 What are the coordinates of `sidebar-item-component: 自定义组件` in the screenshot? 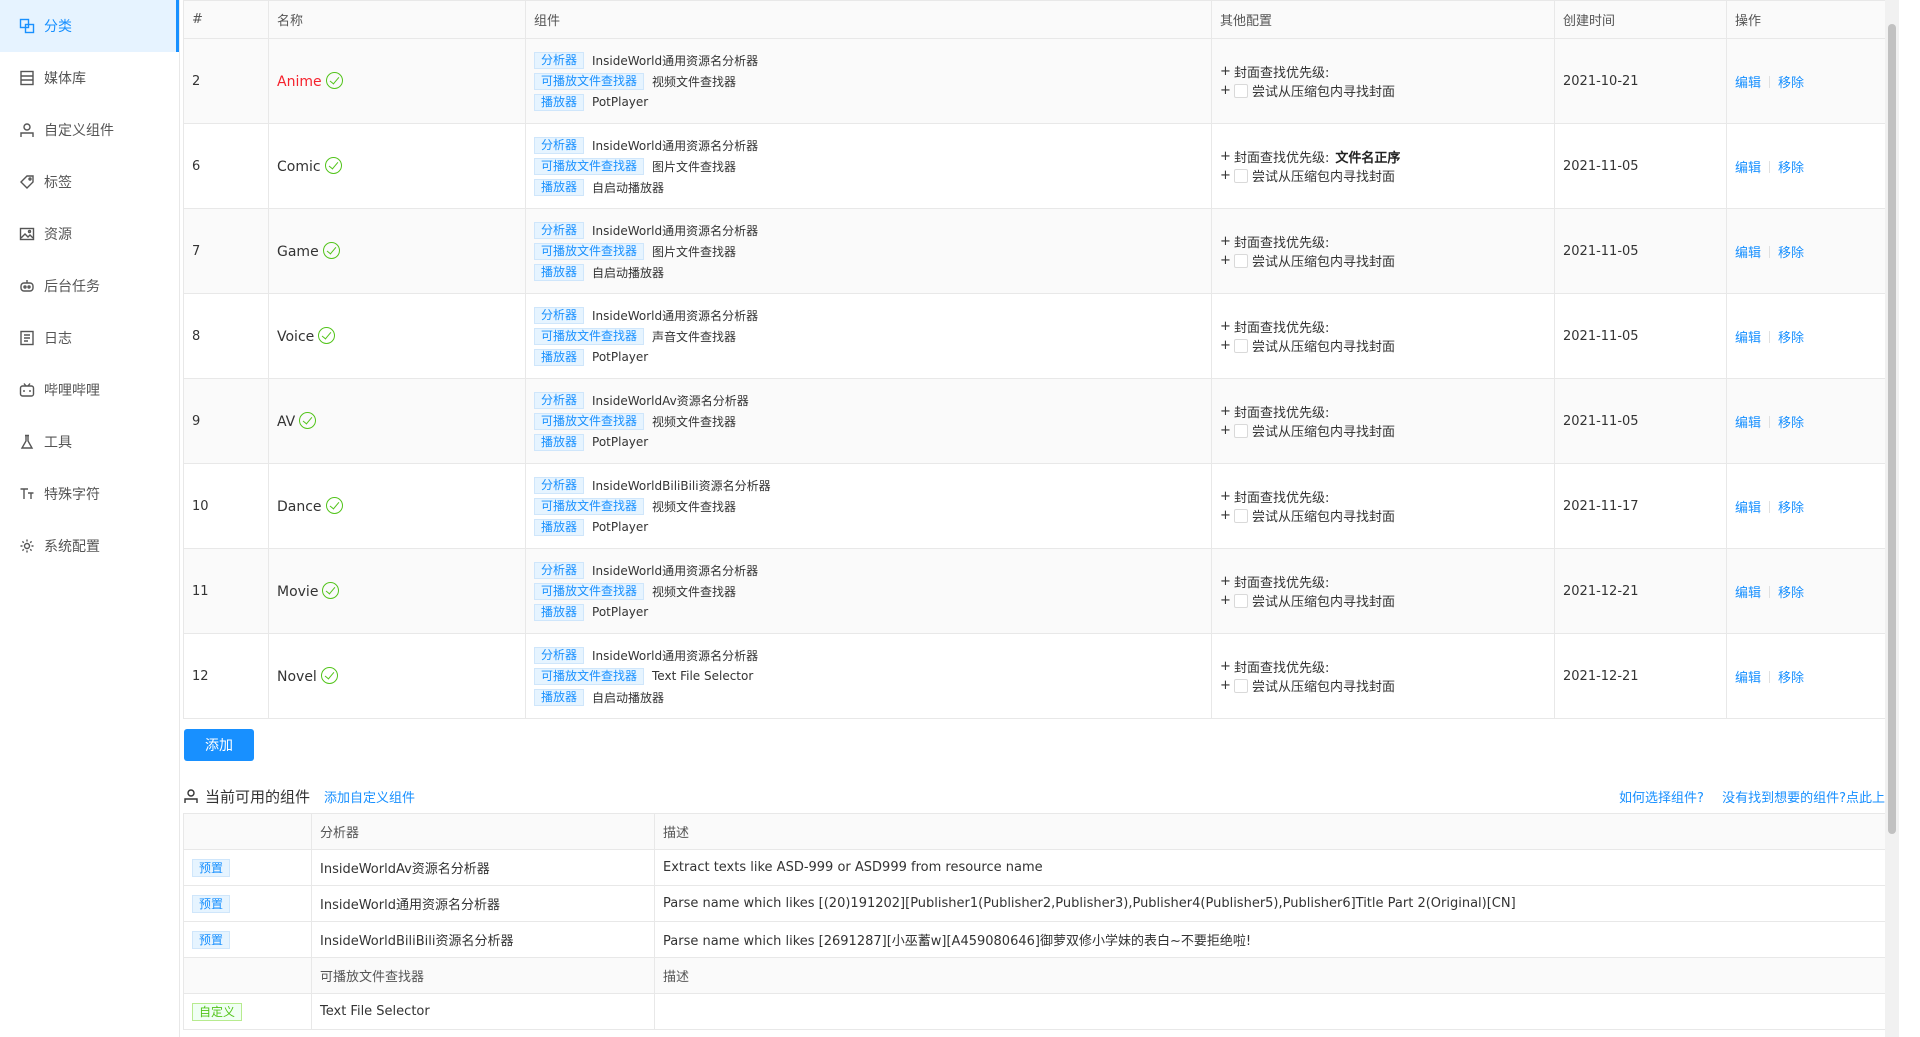 It's located at (89, 130).